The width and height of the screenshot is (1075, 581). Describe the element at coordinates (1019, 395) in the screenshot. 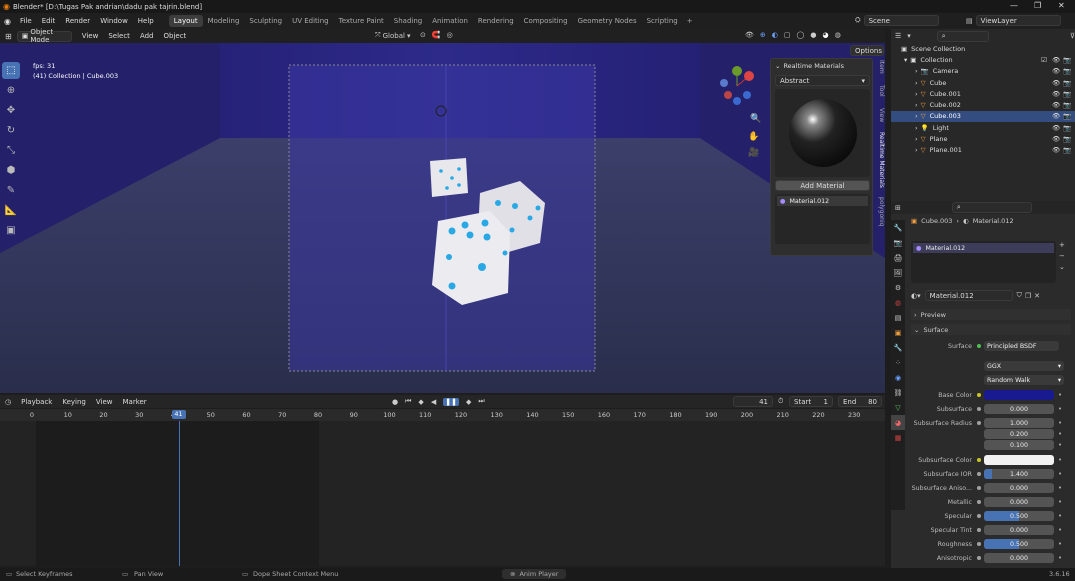

I see `color-swatch` at that location.